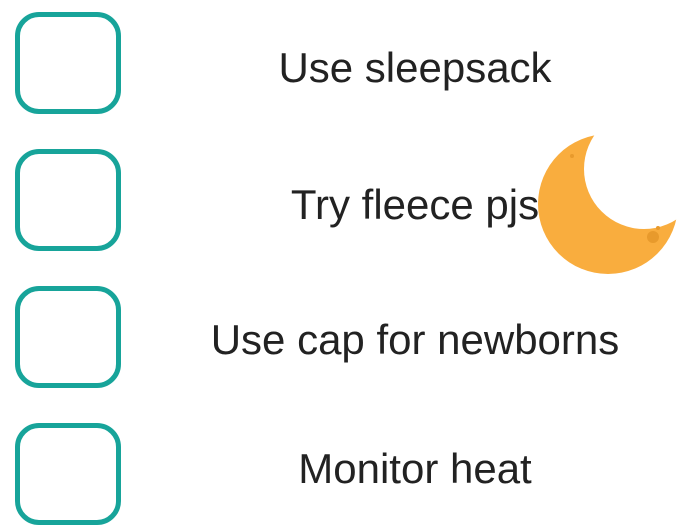 Image resolution: width=690 pixels, height=525 pixels. I want to click on moon-body, so click(608, 204).